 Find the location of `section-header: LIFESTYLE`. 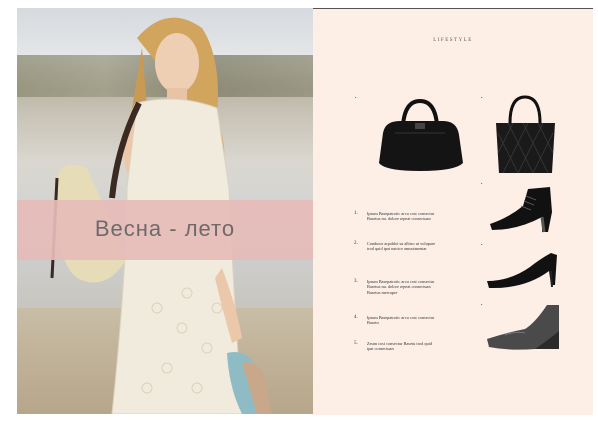

section-header: LIFESTYLE is located at coordinates (453, 40).